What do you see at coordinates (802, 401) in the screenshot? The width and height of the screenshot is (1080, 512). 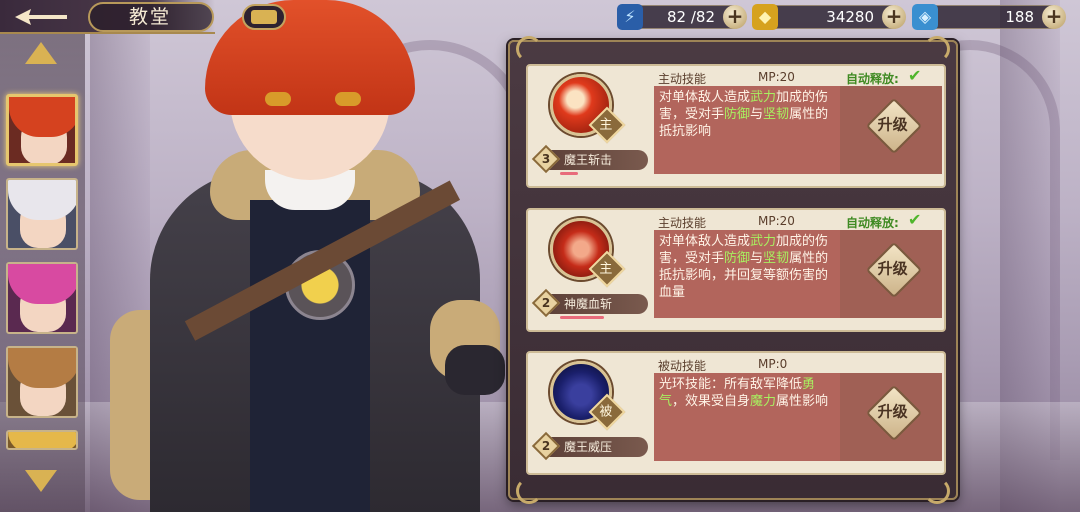 I see `description-text: 属性影响` at bounding box center [802, 401].